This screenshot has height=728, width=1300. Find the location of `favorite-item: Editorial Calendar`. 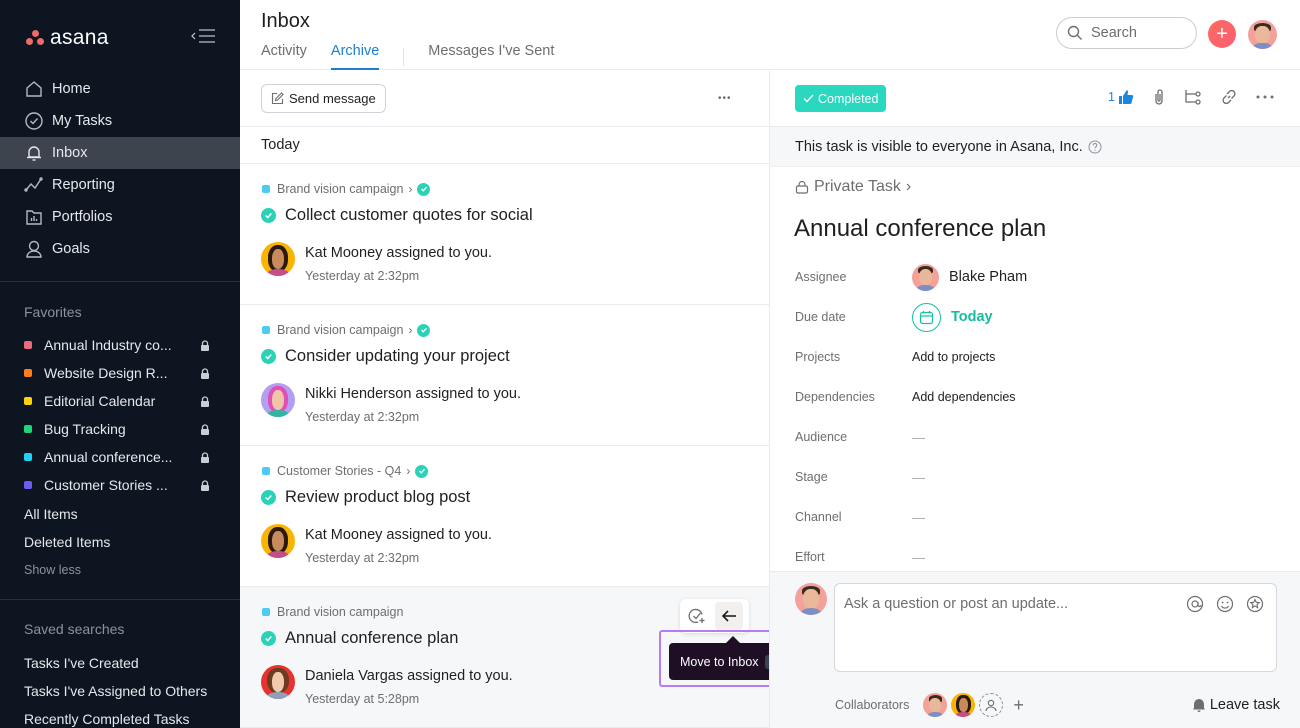

favorite-item: Editorial Calendar is located at coordinates (120, 401).